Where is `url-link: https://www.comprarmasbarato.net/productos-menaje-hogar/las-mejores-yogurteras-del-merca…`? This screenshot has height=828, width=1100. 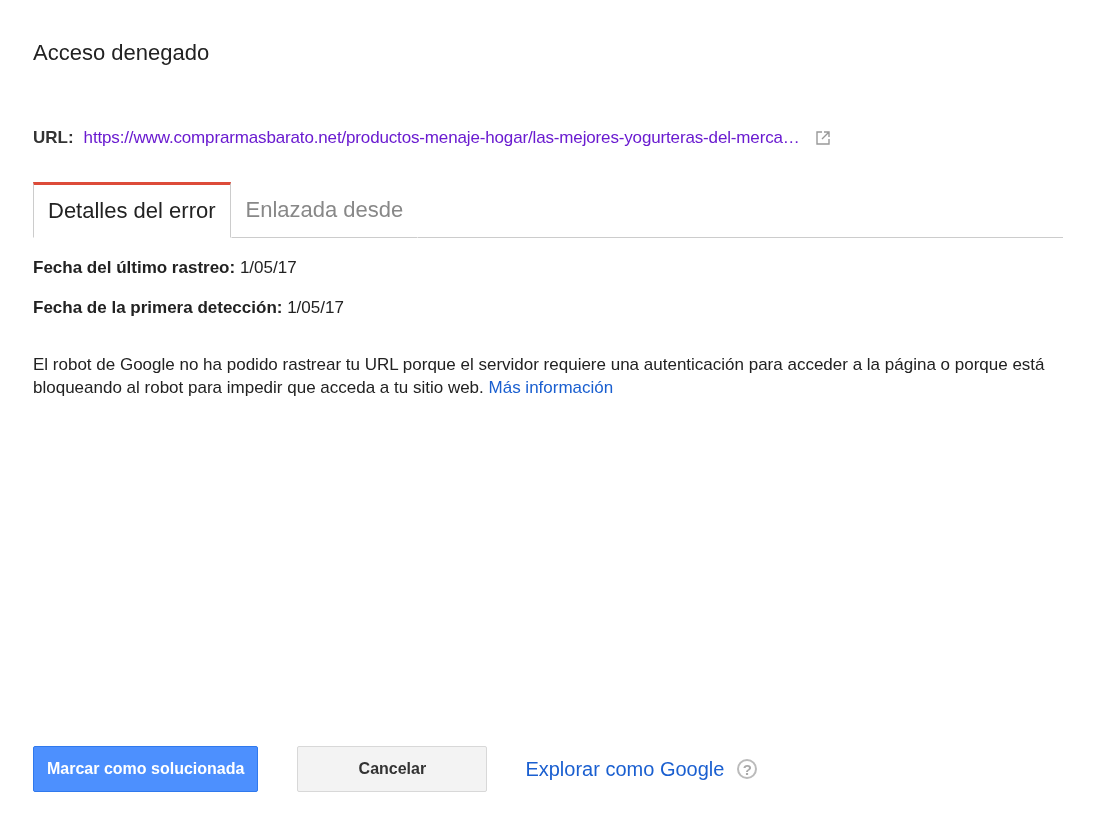
url-link: https://www.comprarmasbarato.net/productos-menaje-hogar/las-mejores-yogurteras-del-merca… is located at coordinates (441, 138).